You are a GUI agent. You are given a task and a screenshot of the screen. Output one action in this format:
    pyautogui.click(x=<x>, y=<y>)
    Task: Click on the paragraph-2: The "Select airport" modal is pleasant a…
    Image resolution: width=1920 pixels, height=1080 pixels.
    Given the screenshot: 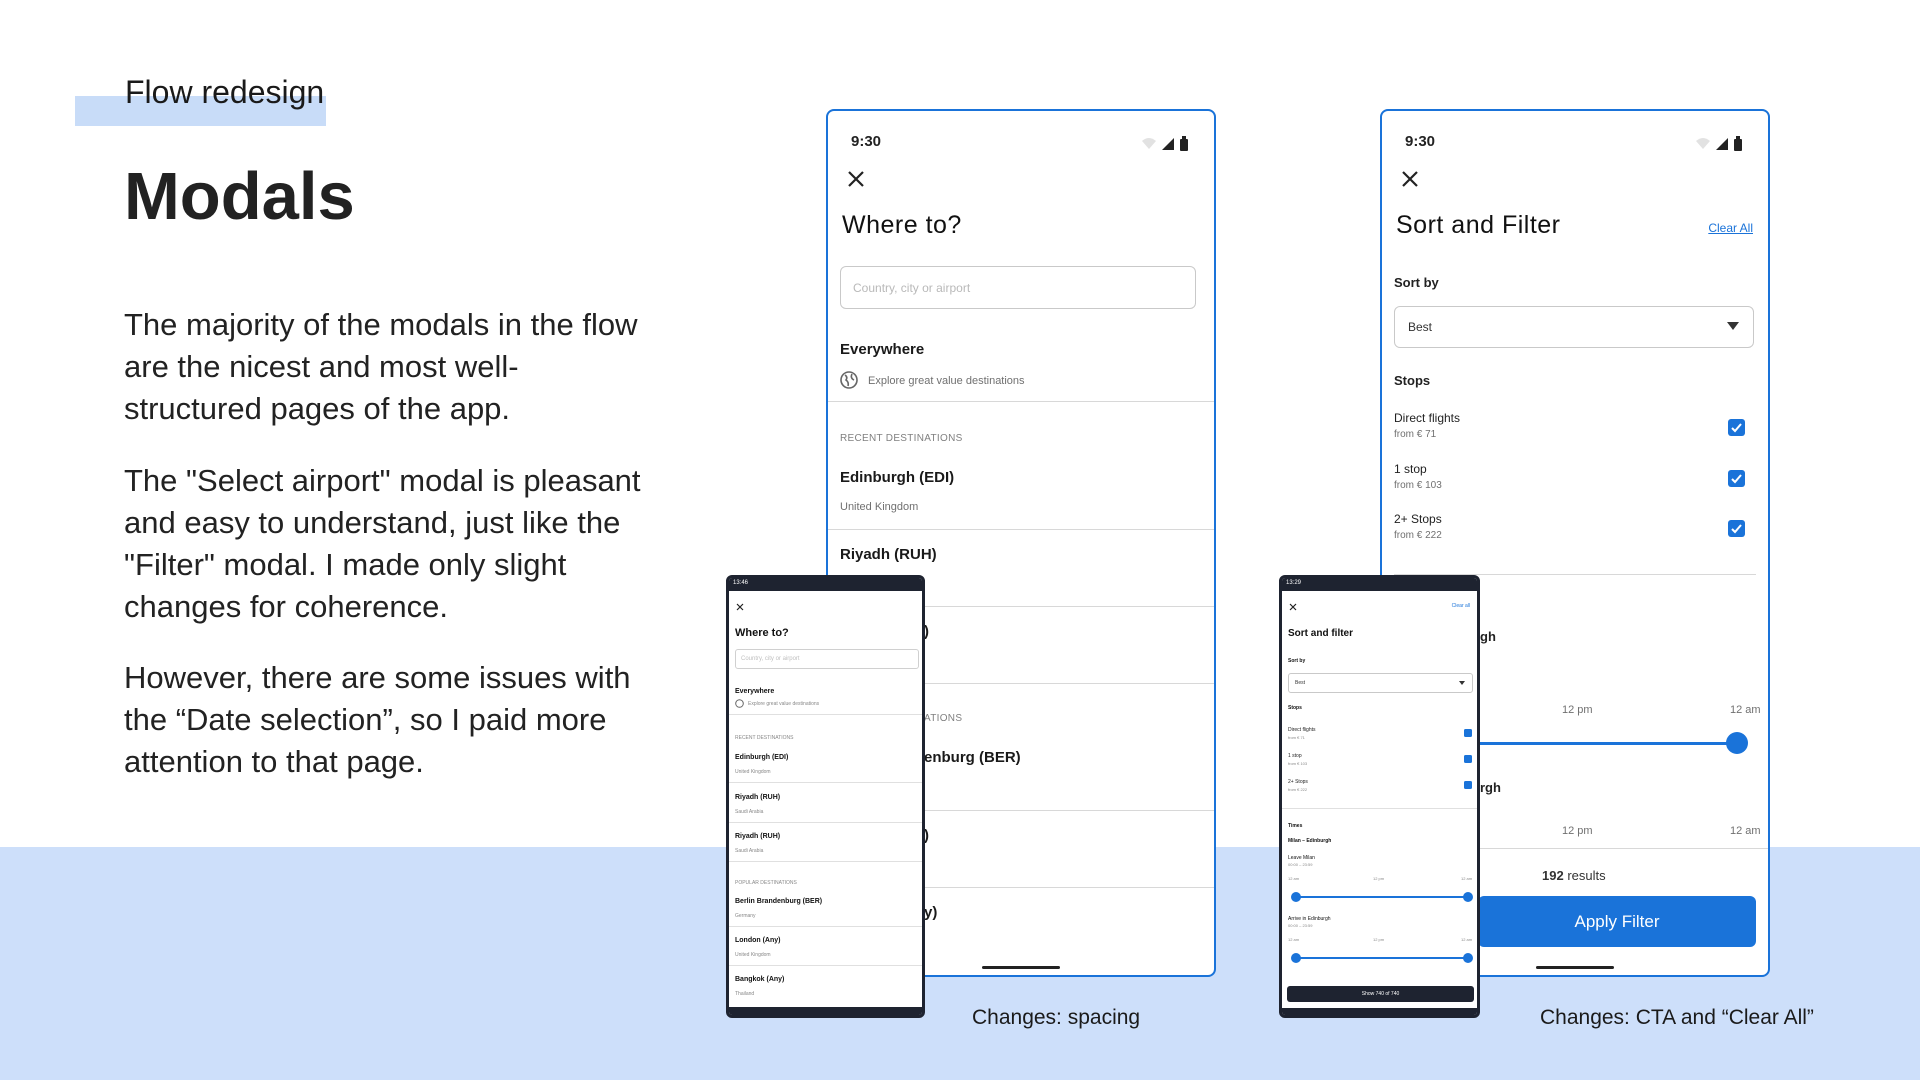 What is the action you would take?
    pyautogui.click(x=382, y=543)
    